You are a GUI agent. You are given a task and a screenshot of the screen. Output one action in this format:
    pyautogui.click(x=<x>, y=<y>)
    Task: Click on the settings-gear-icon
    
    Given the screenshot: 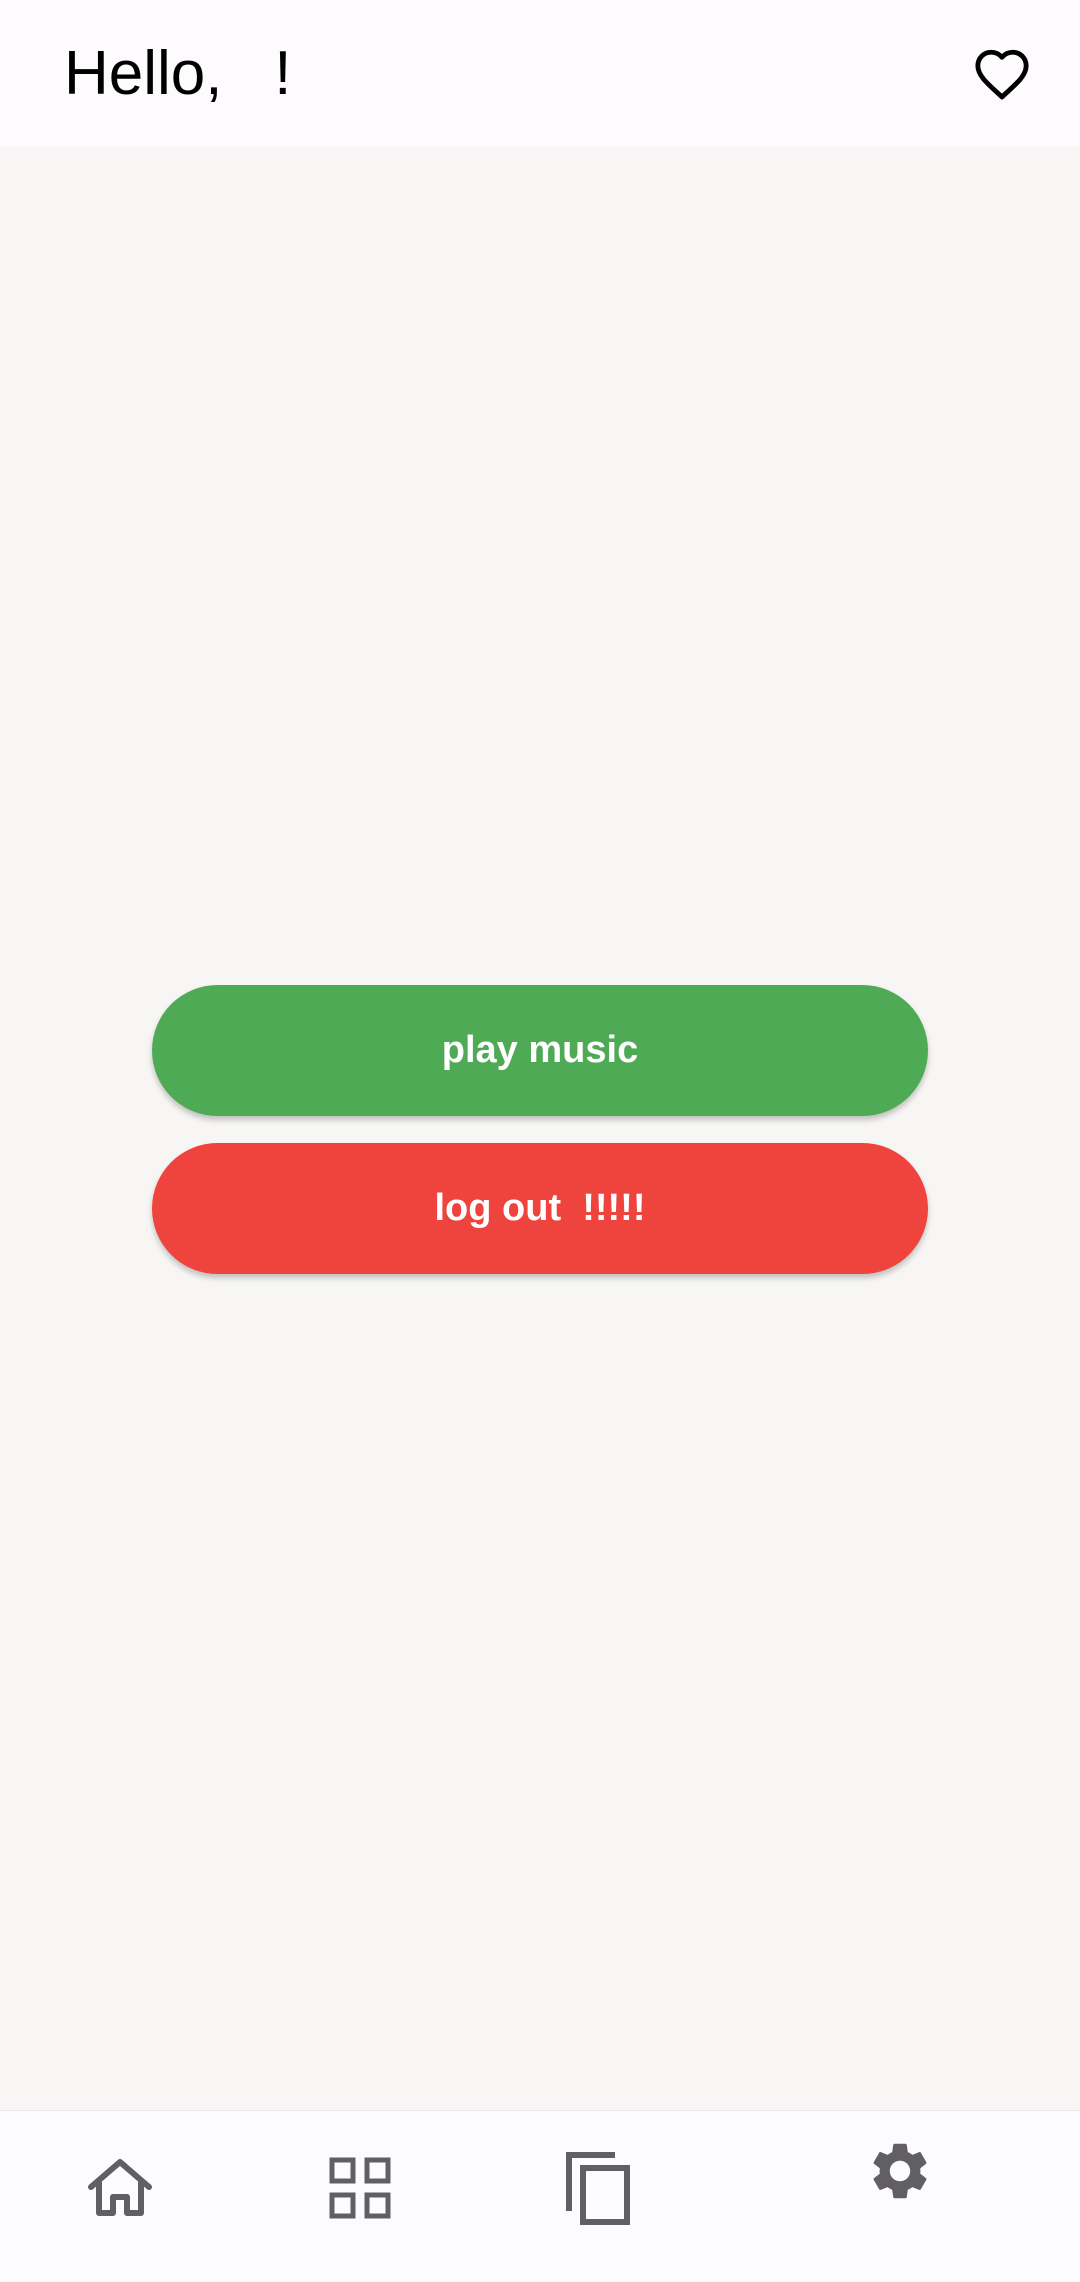 What is the action you would take?
    pyautogui.click(x=900, y=2171)
    